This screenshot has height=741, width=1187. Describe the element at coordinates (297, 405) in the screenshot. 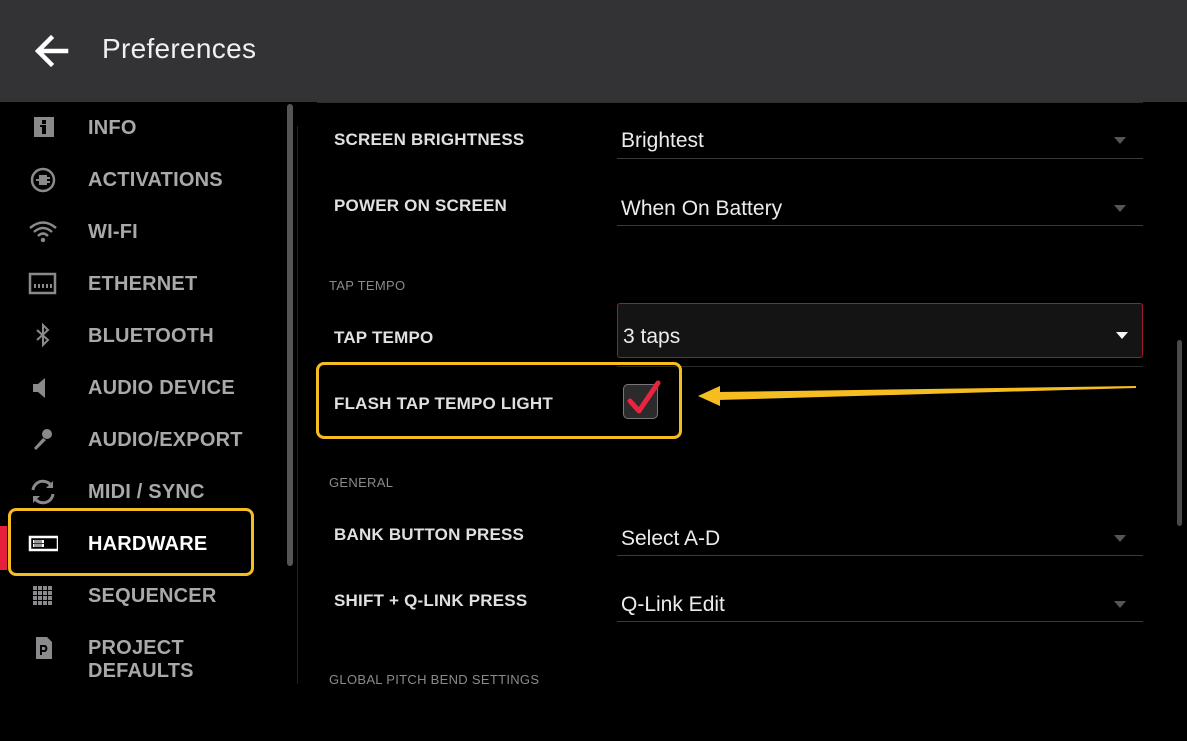

I see `sidebar-divider` at that location.